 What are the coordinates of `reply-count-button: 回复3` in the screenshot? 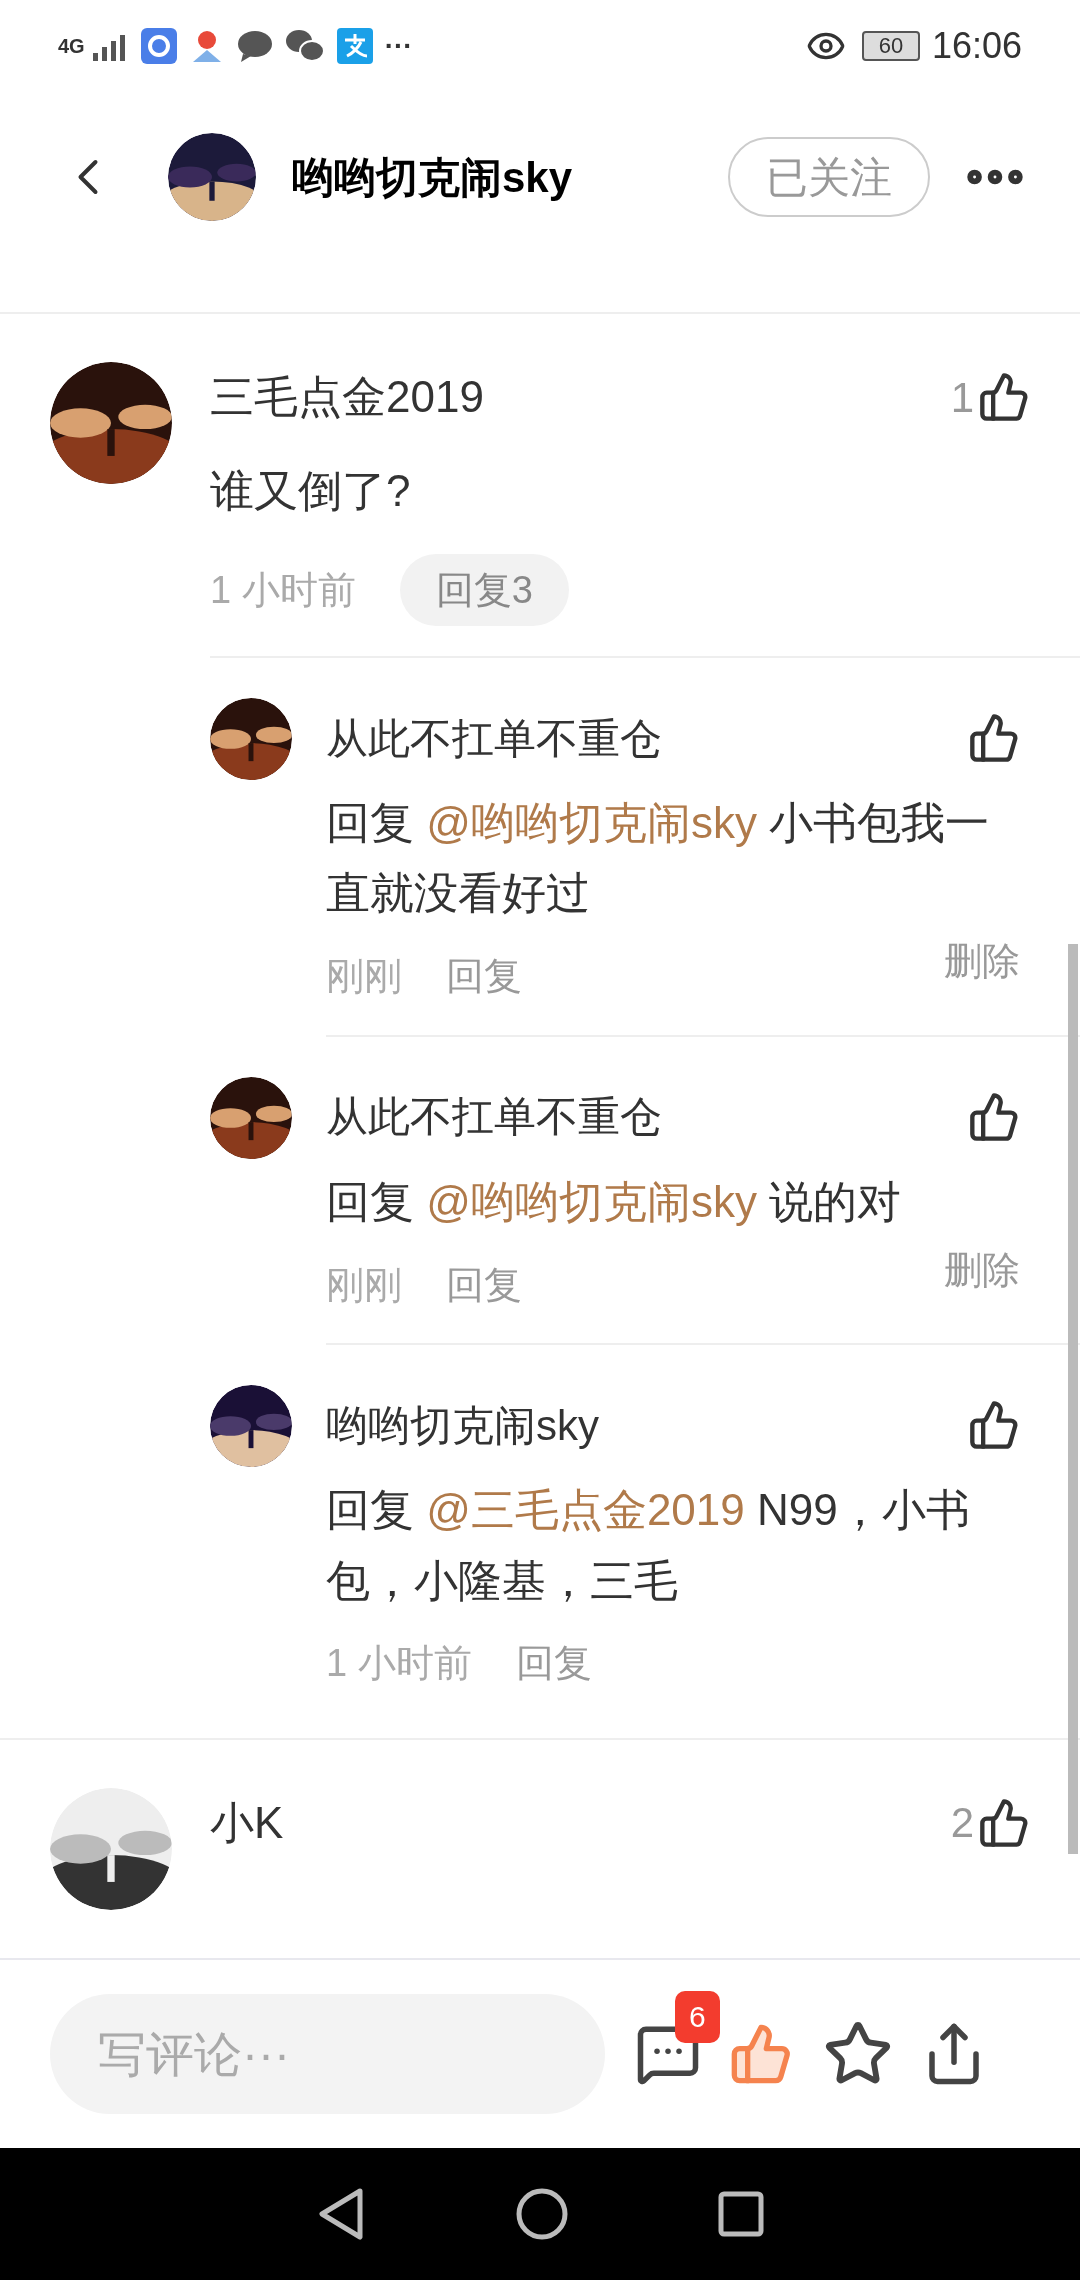 It's located at (484, 590).